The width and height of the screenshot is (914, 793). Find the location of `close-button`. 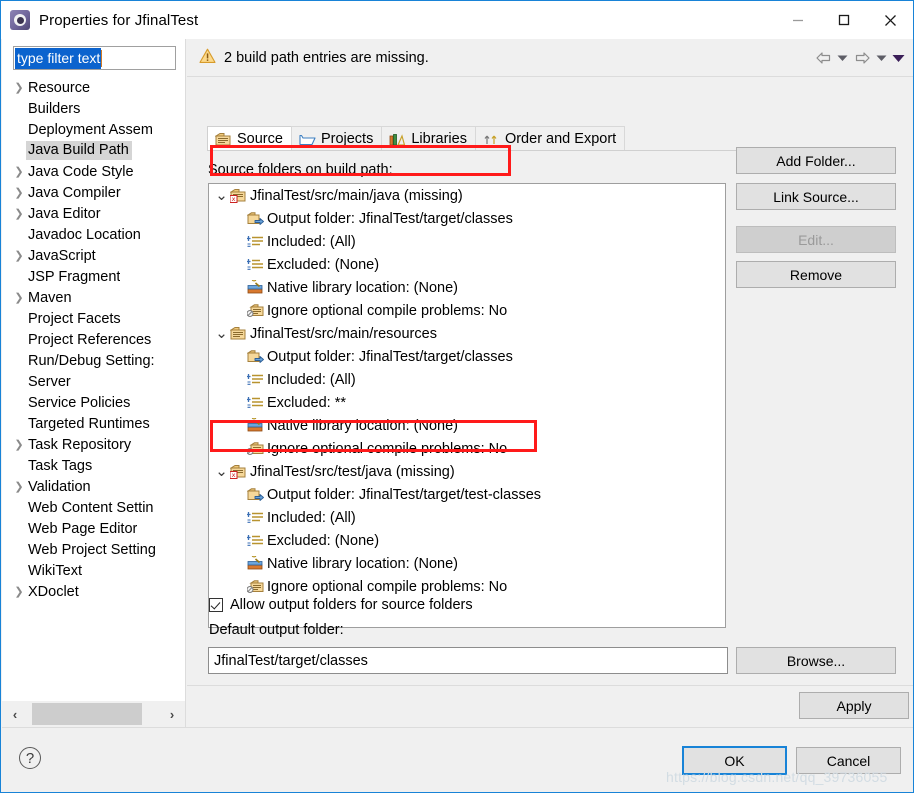

close-button is located at coordinates (890, 20).